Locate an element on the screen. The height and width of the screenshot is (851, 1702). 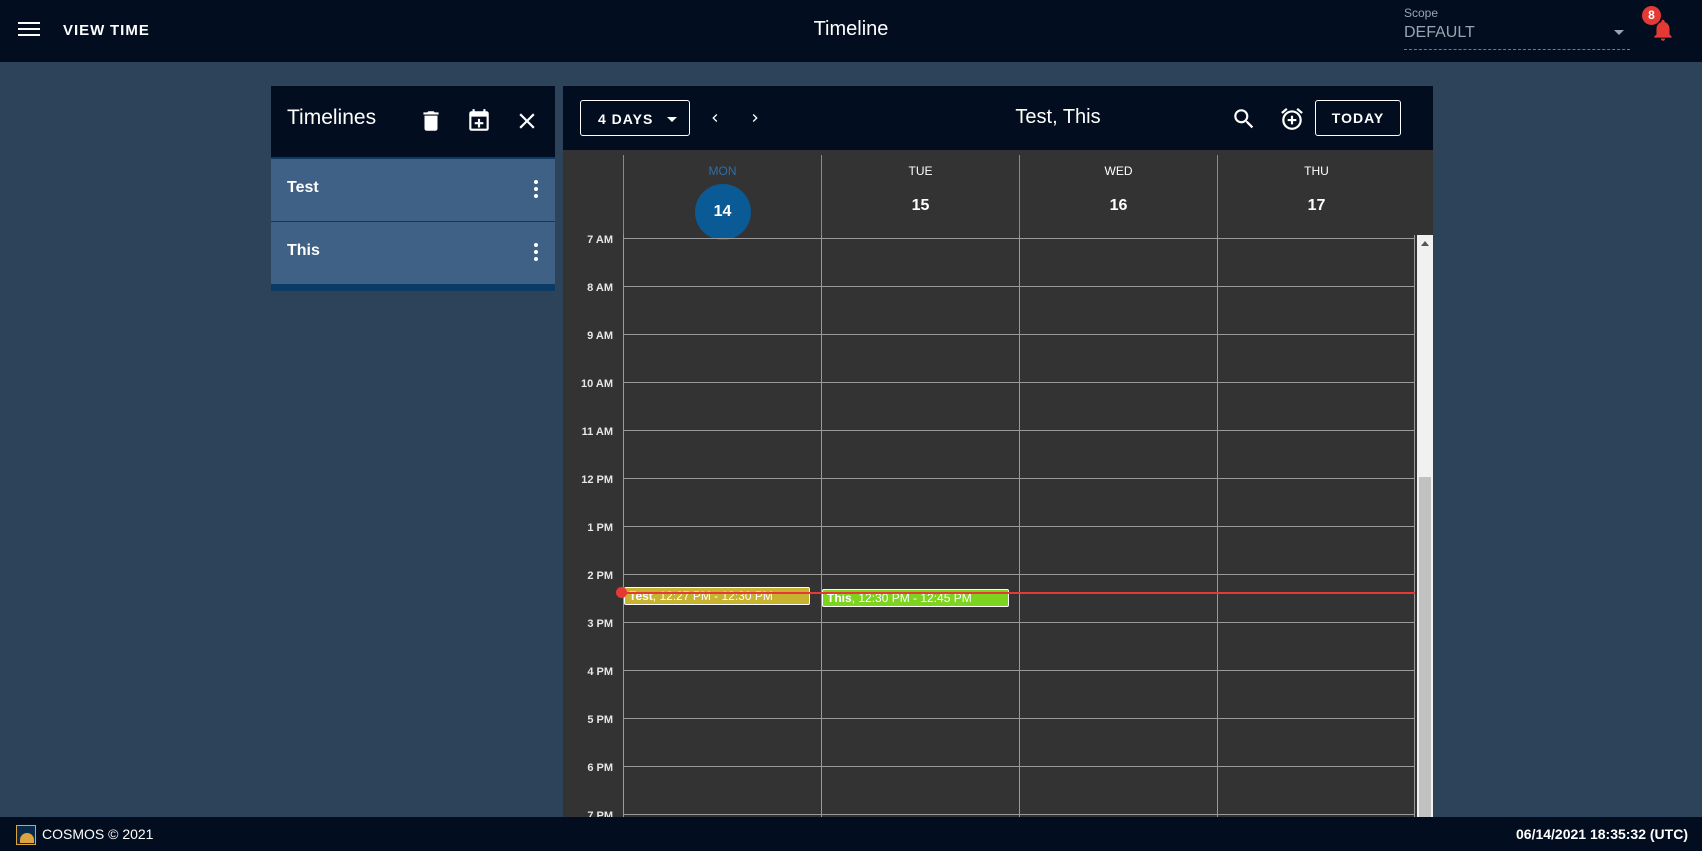
current-time-line is located at coordinates (1018, 593).